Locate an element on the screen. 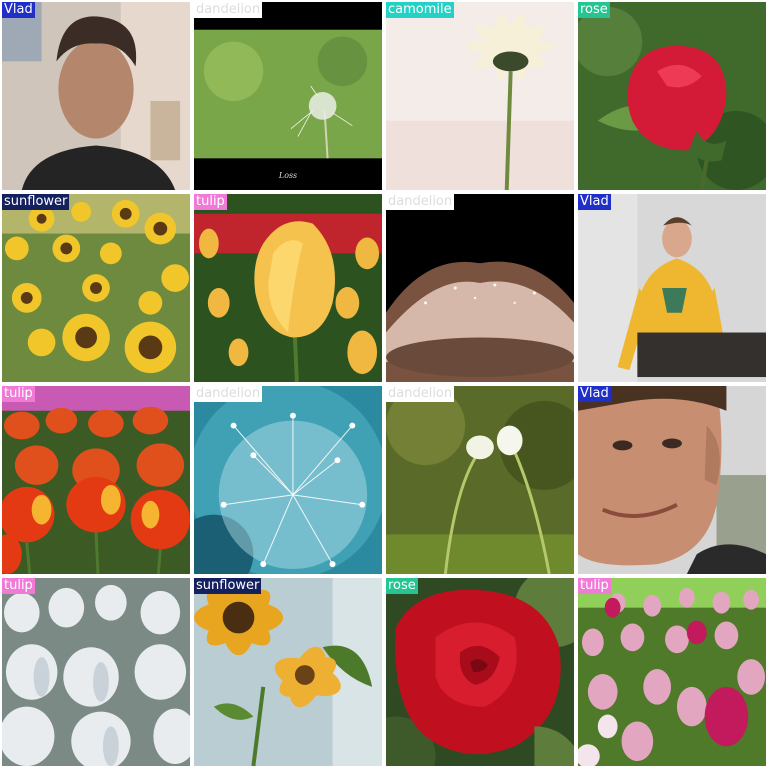 Image resolution: width=768 pixels, height=768 pixels. photo-caption: Loss is located at coordinates (287, 175).